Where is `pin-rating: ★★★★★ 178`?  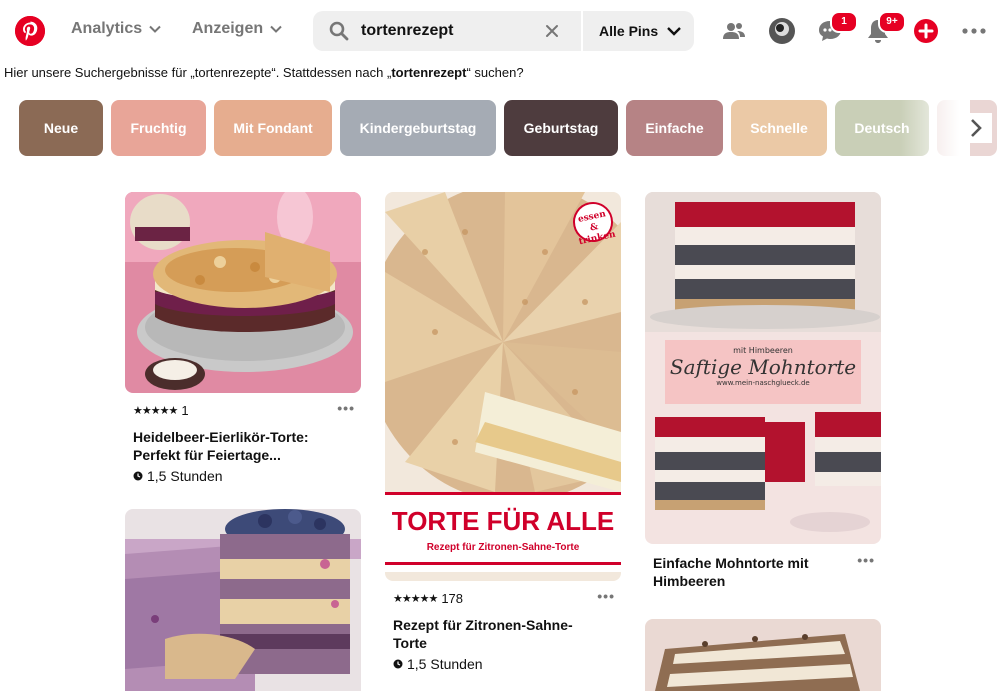
pin-rating: ★★★★★ 178 is located at coordinates (507, 598).